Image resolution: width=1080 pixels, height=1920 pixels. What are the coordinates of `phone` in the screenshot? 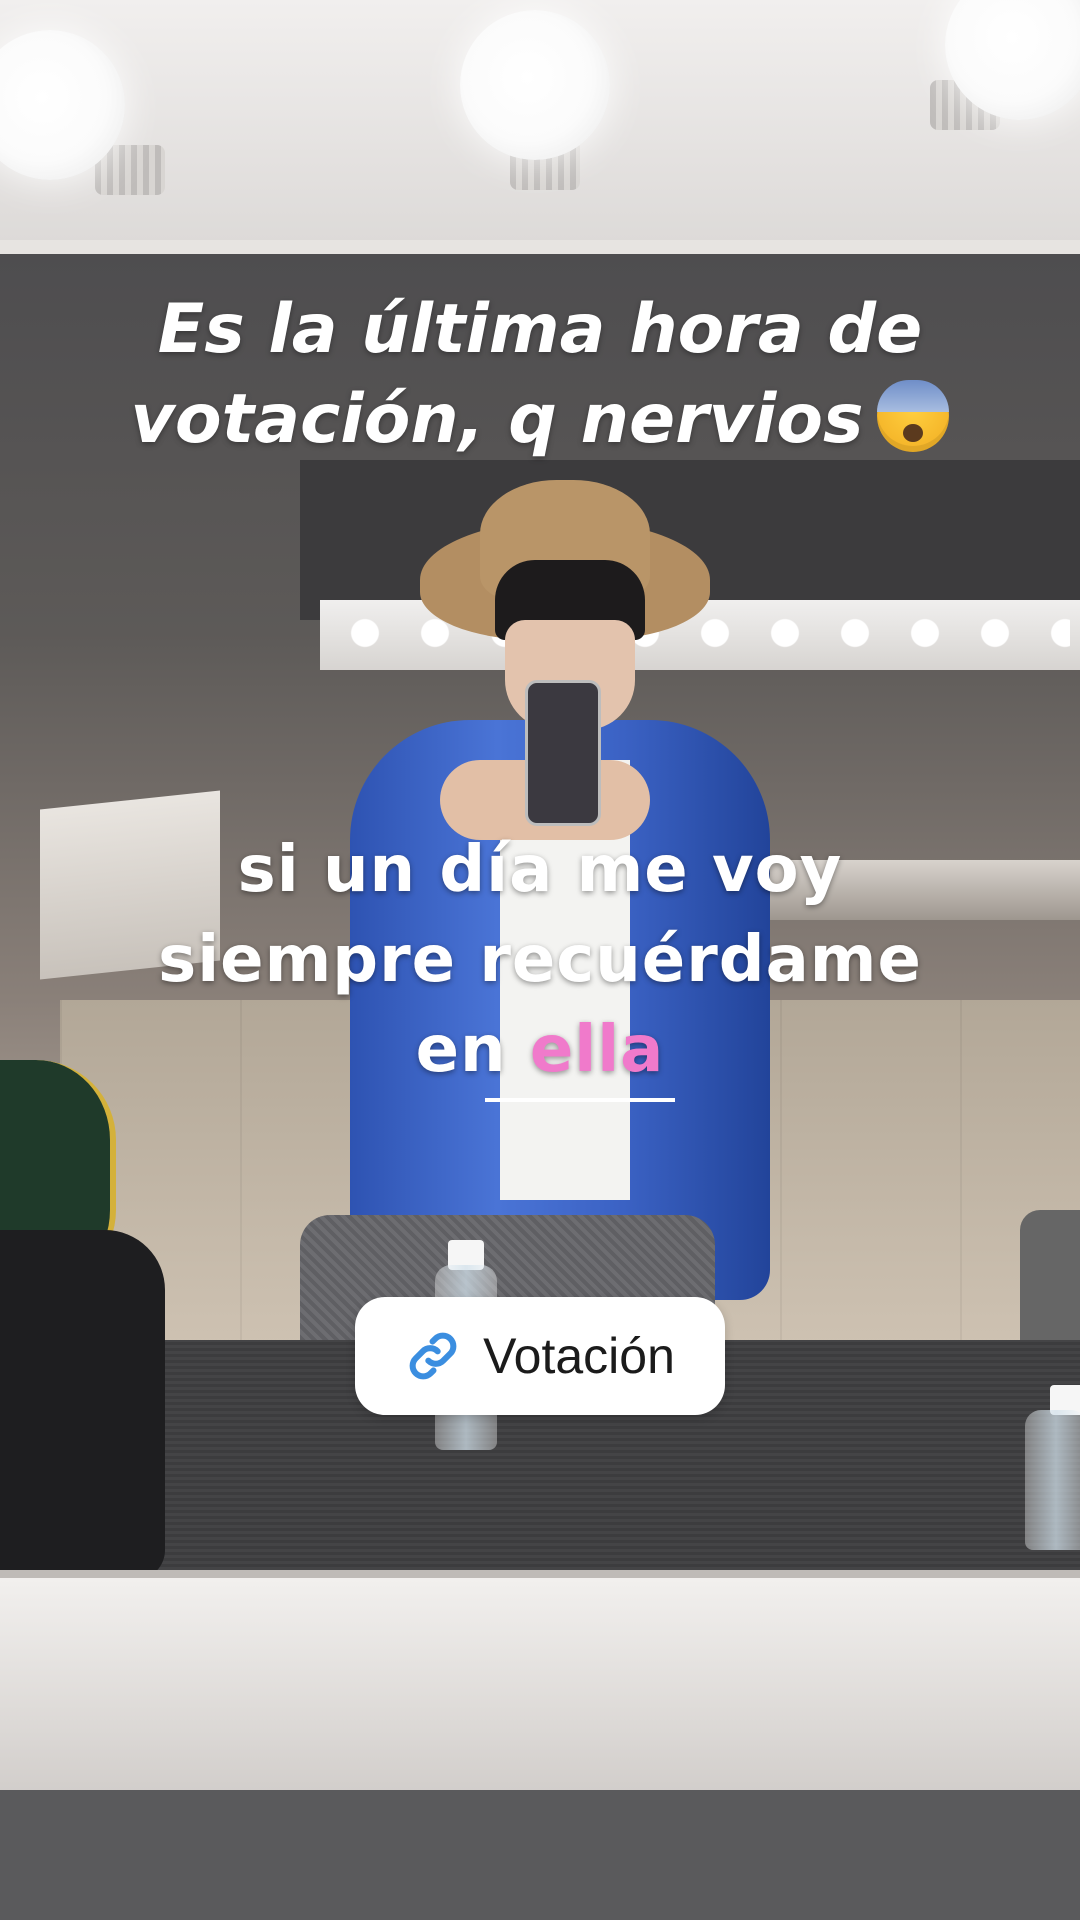 It's located at (563, 753).